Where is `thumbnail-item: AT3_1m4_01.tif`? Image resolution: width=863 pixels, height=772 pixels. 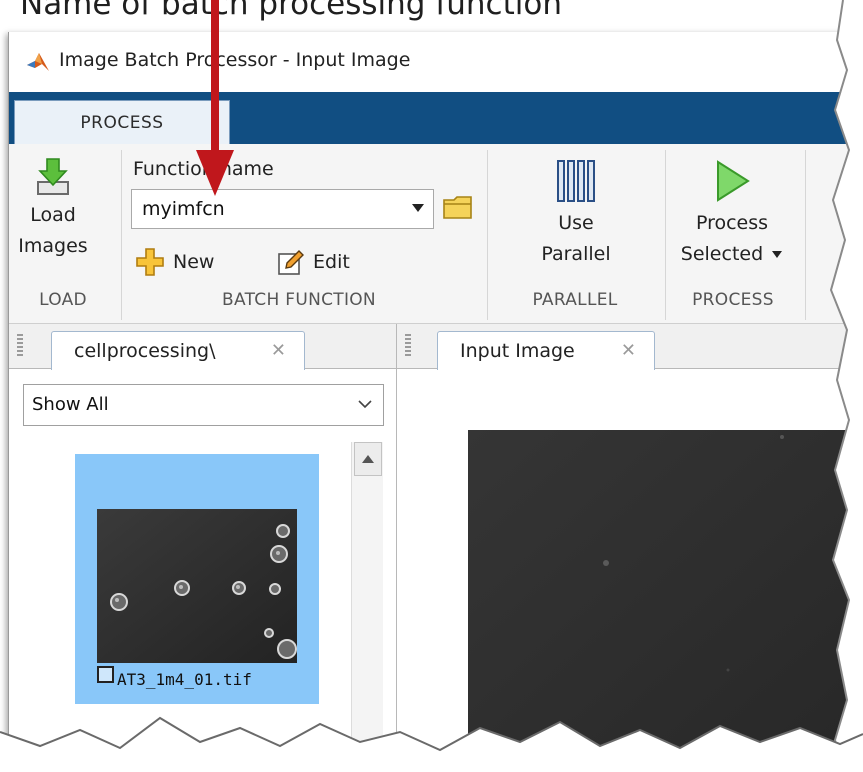 thumbnail-item: AT3_1m4_01.tif is located at coordinates (197, 579).